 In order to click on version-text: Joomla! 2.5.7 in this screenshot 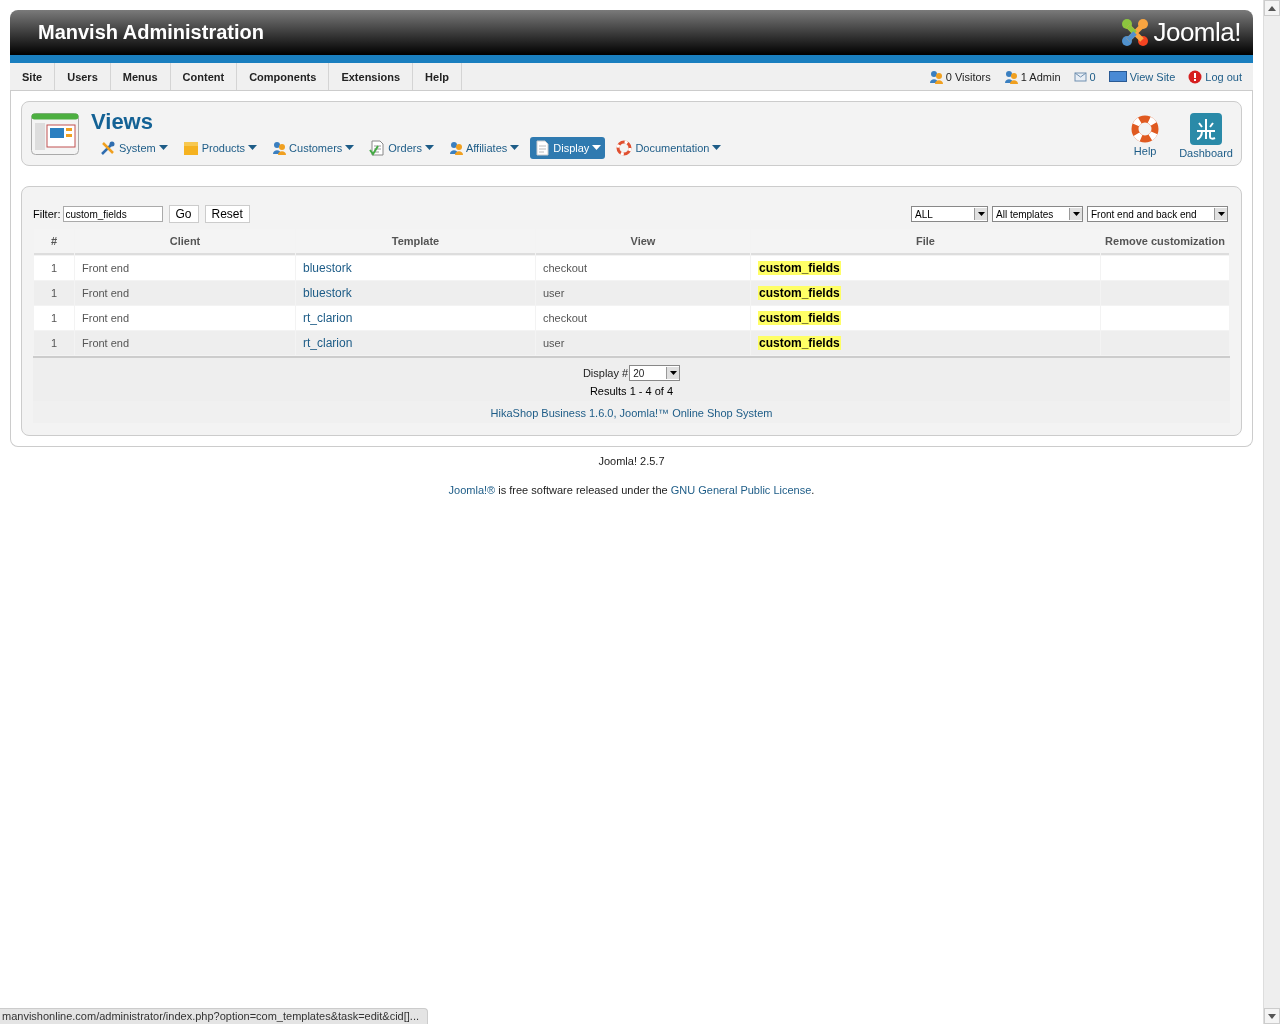, I will do `click(631, 461)`.